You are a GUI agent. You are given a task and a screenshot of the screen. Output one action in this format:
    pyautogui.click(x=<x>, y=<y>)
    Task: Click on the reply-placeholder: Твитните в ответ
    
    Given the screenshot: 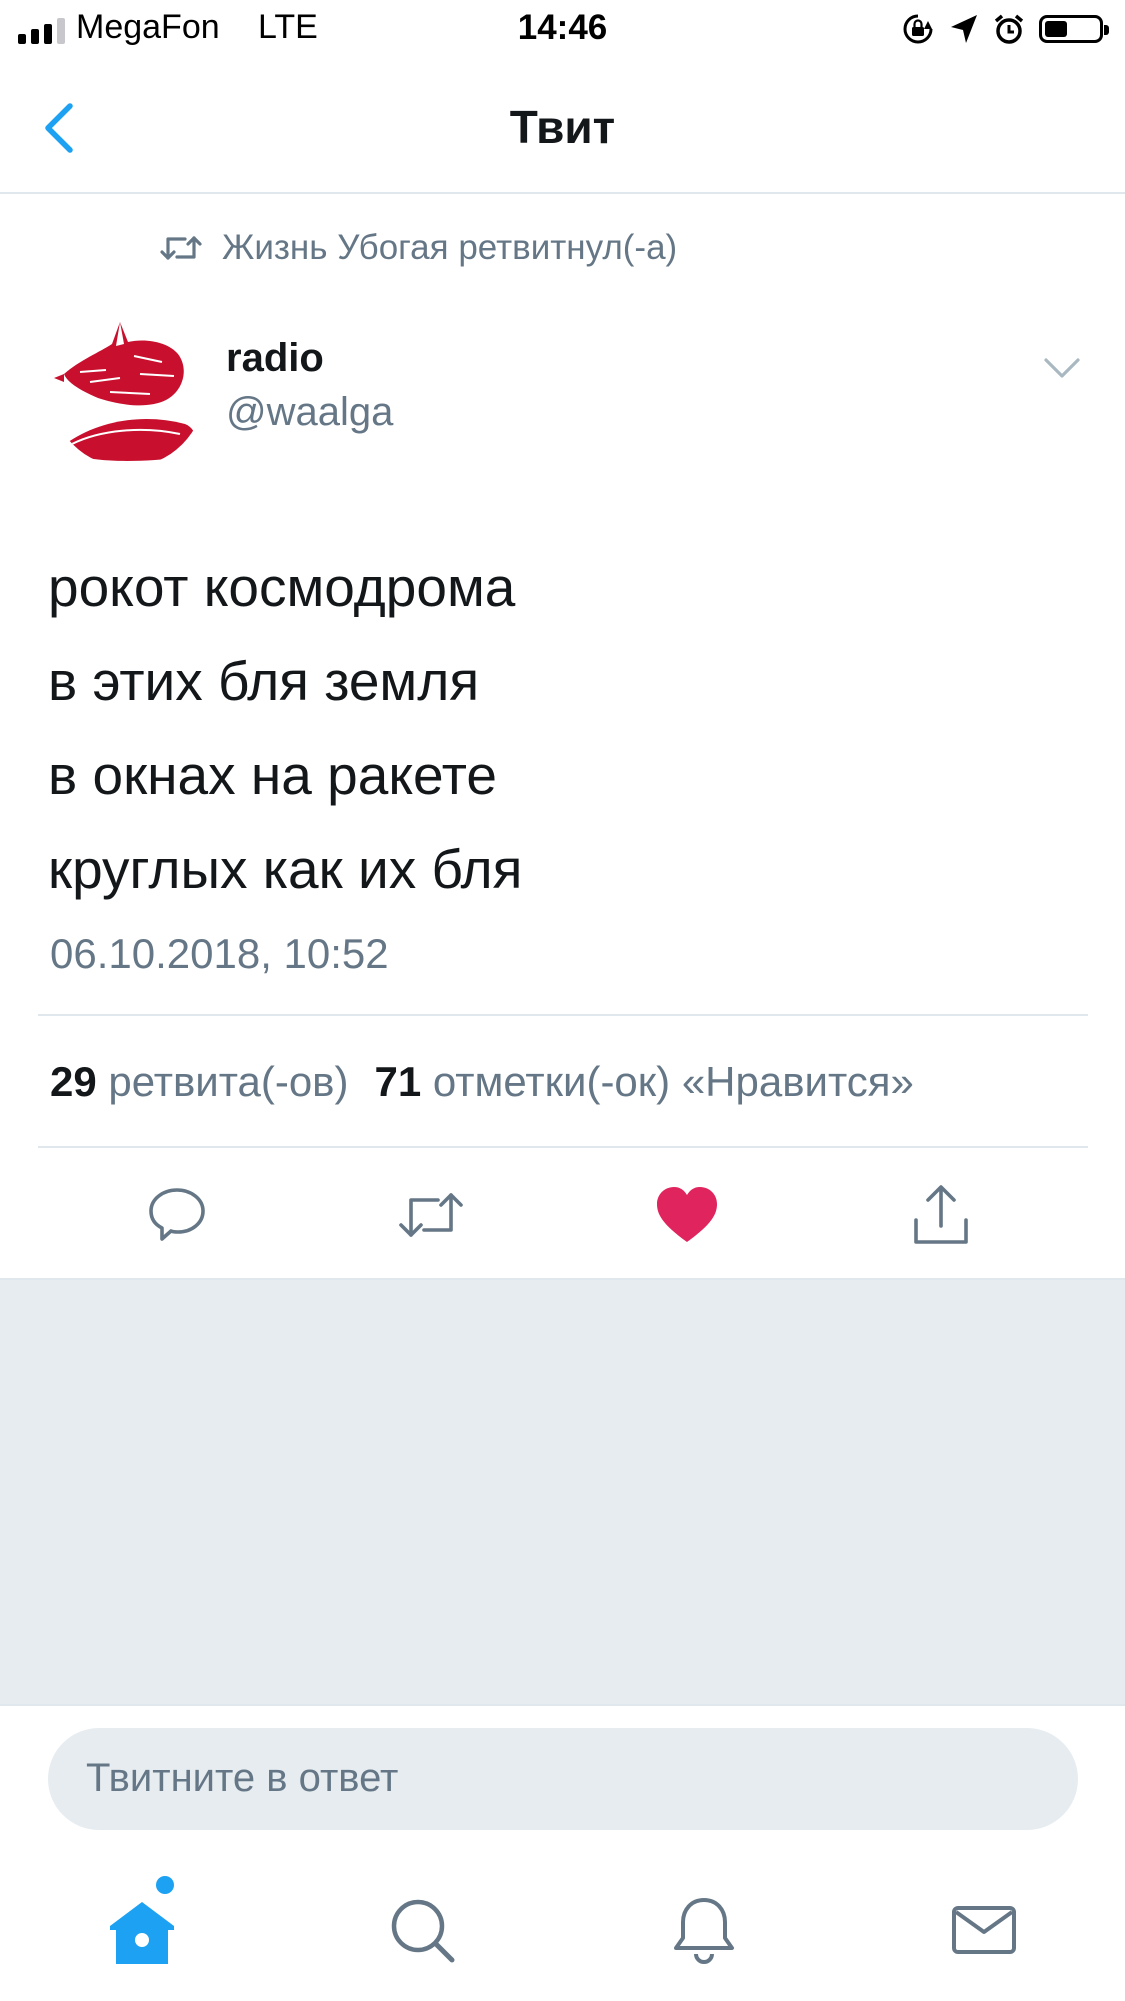 What is the action you would take?
    pyautogui.click(x=242, y=1778)
    